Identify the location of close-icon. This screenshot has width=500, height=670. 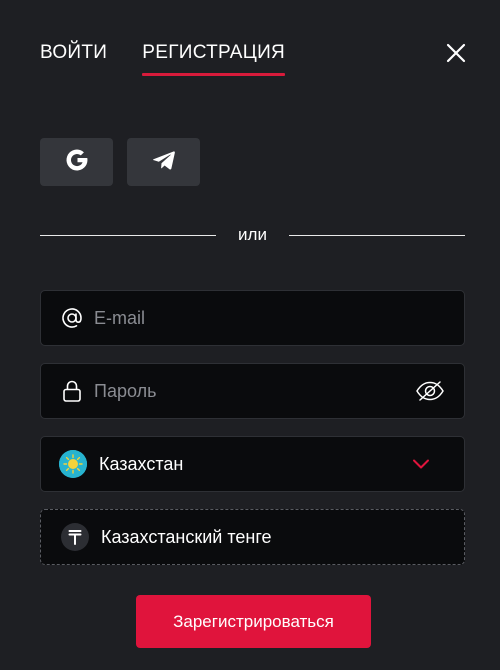
(456, 53).